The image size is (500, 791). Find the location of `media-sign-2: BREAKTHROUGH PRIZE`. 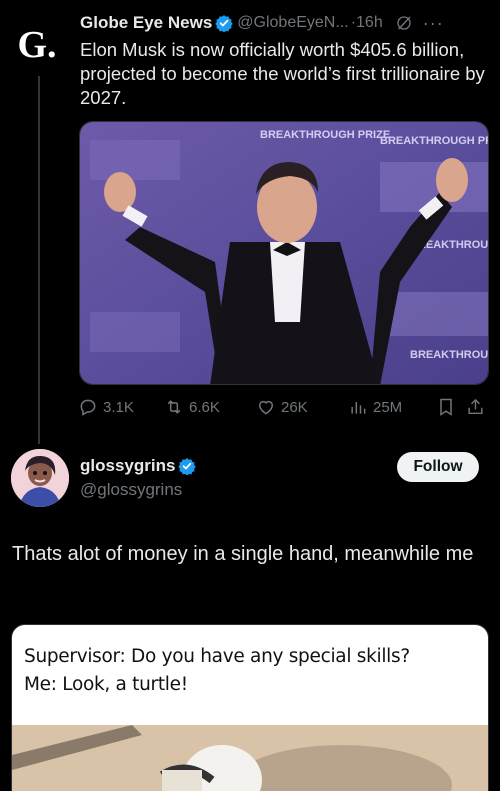

media-sign-2: BREAKTHROUGH PRIZE is located at coordinates (434, 141).